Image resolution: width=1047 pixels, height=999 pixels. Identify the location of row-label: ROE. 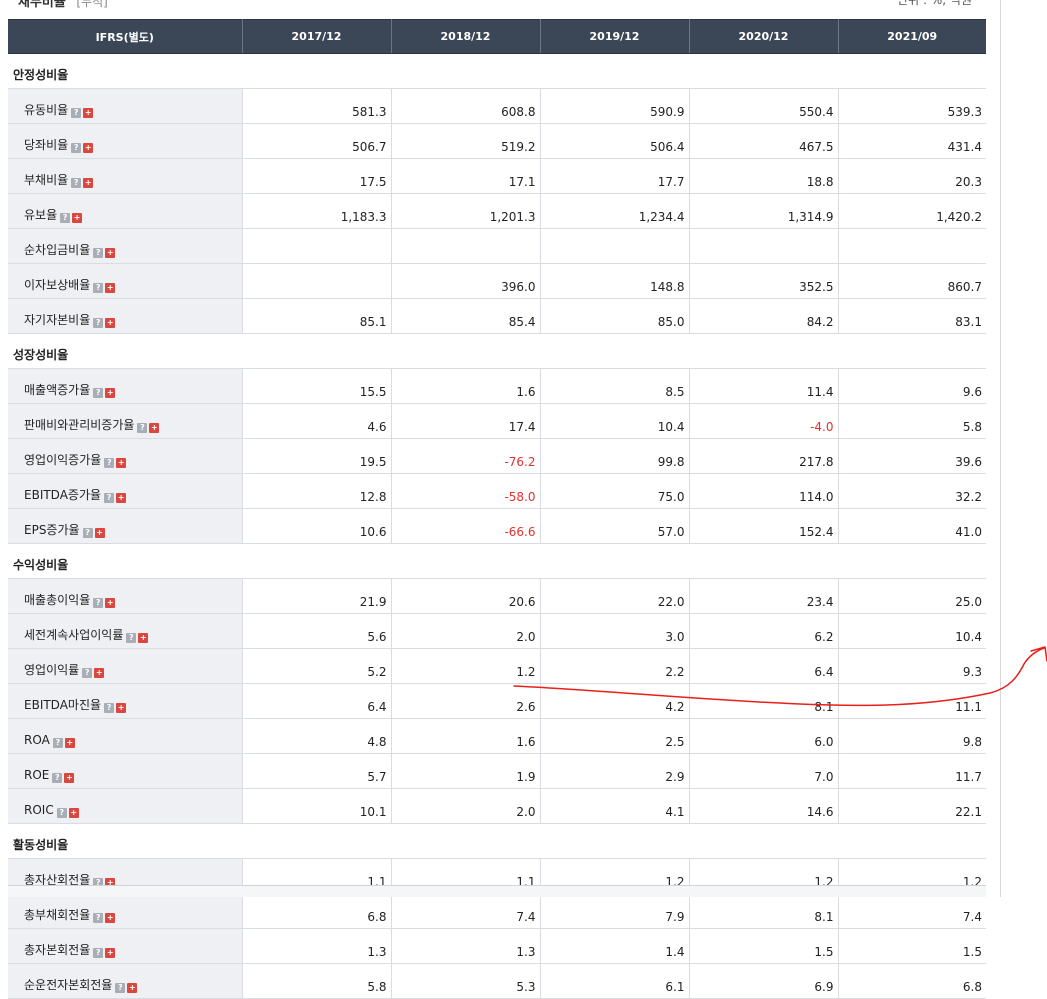
(37, 775).